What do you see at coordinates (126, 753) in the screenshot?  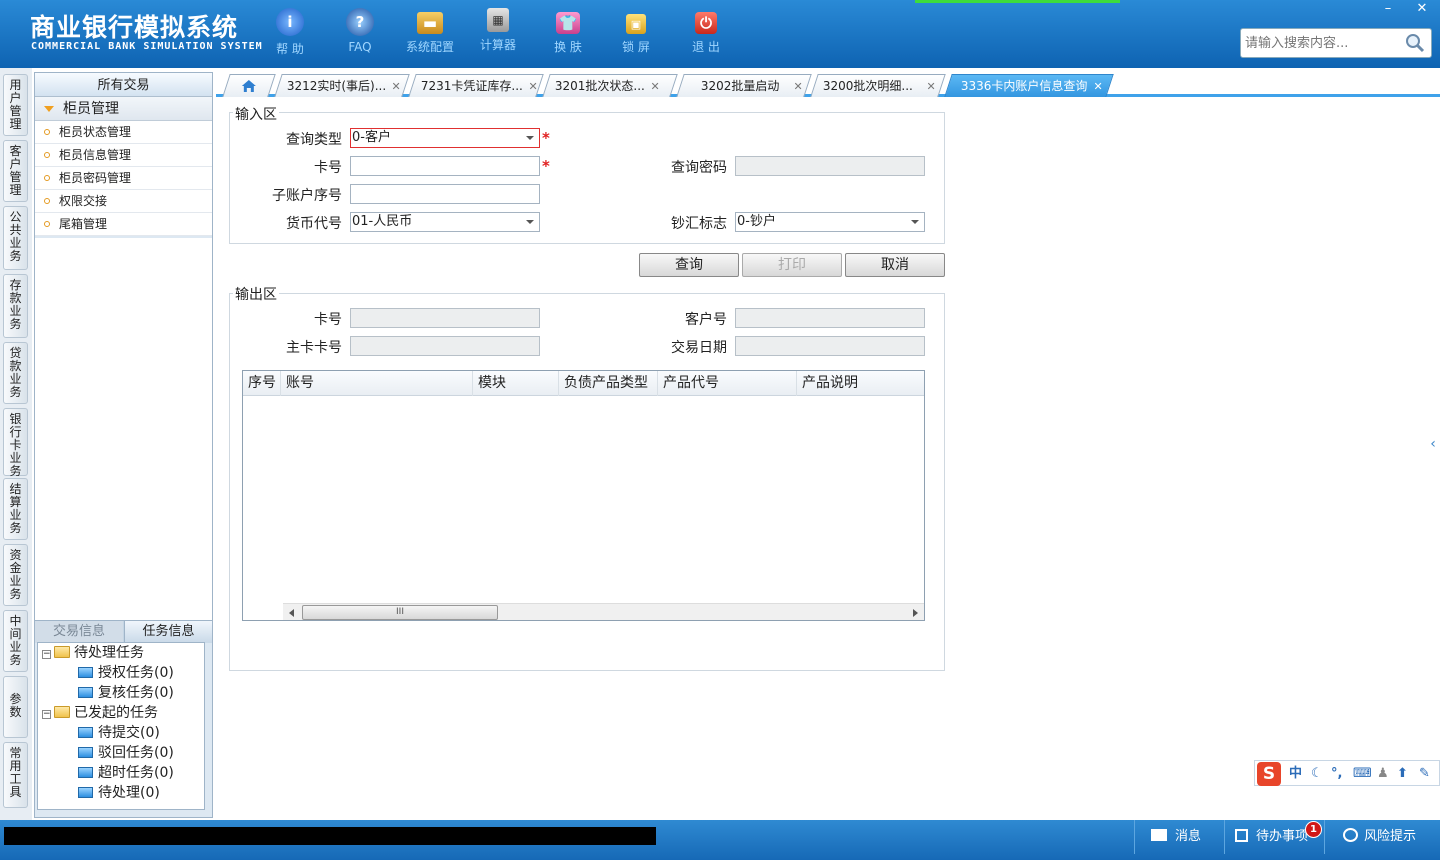 I see `tree-node-rejected: 驳回任务(0)` at bounding box center [126, 753].